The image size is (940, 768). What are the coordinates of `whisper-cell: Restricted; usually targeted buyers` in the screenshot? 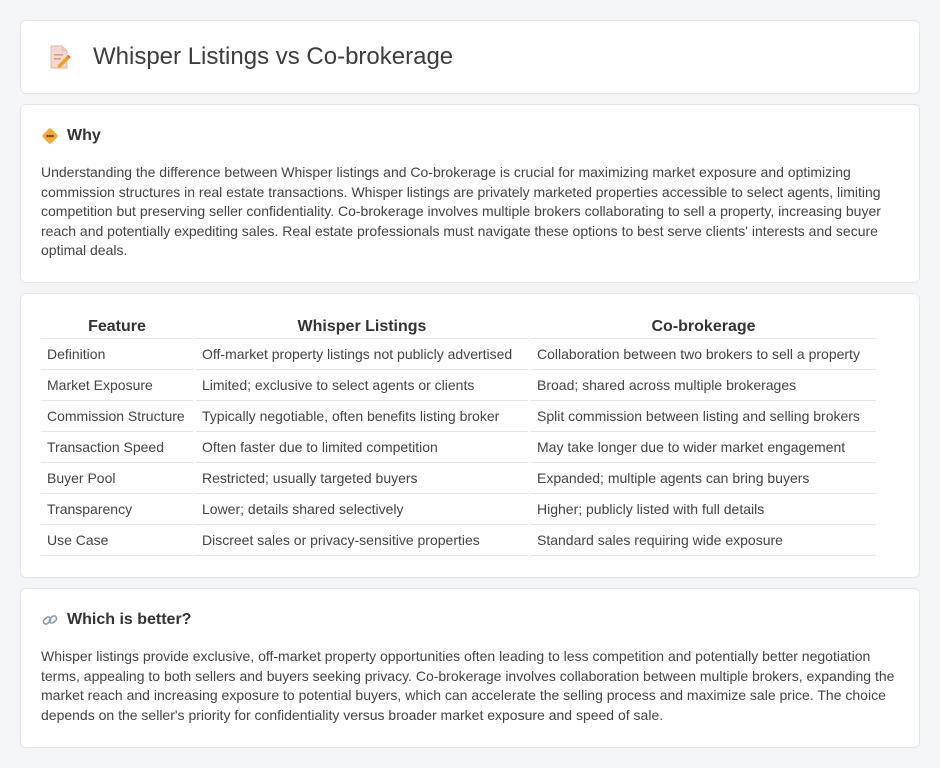 It's located at (362, 478).